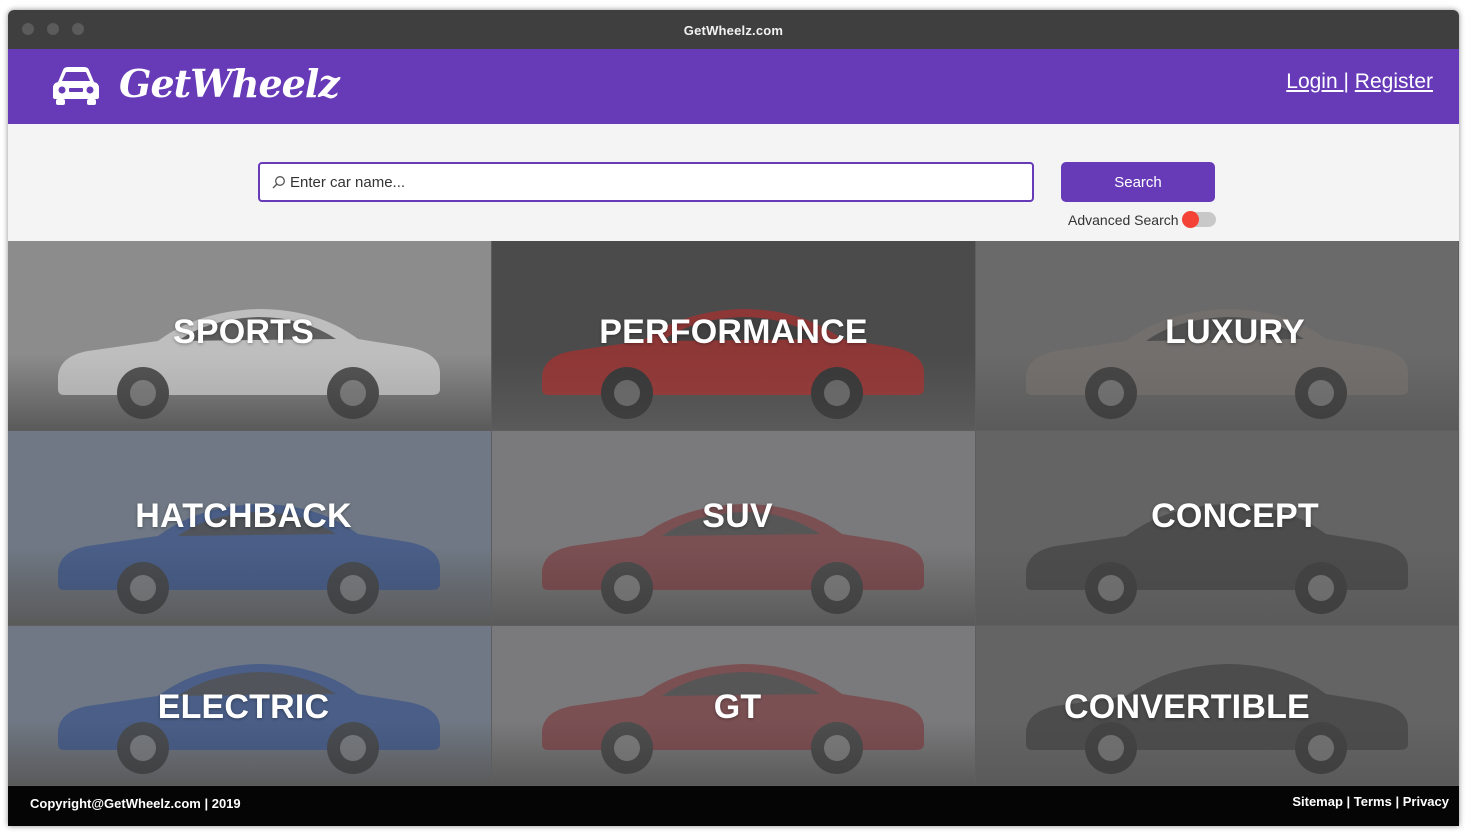  I want to click on category-tile-concept: CONCEPT, so click(1217, 528).